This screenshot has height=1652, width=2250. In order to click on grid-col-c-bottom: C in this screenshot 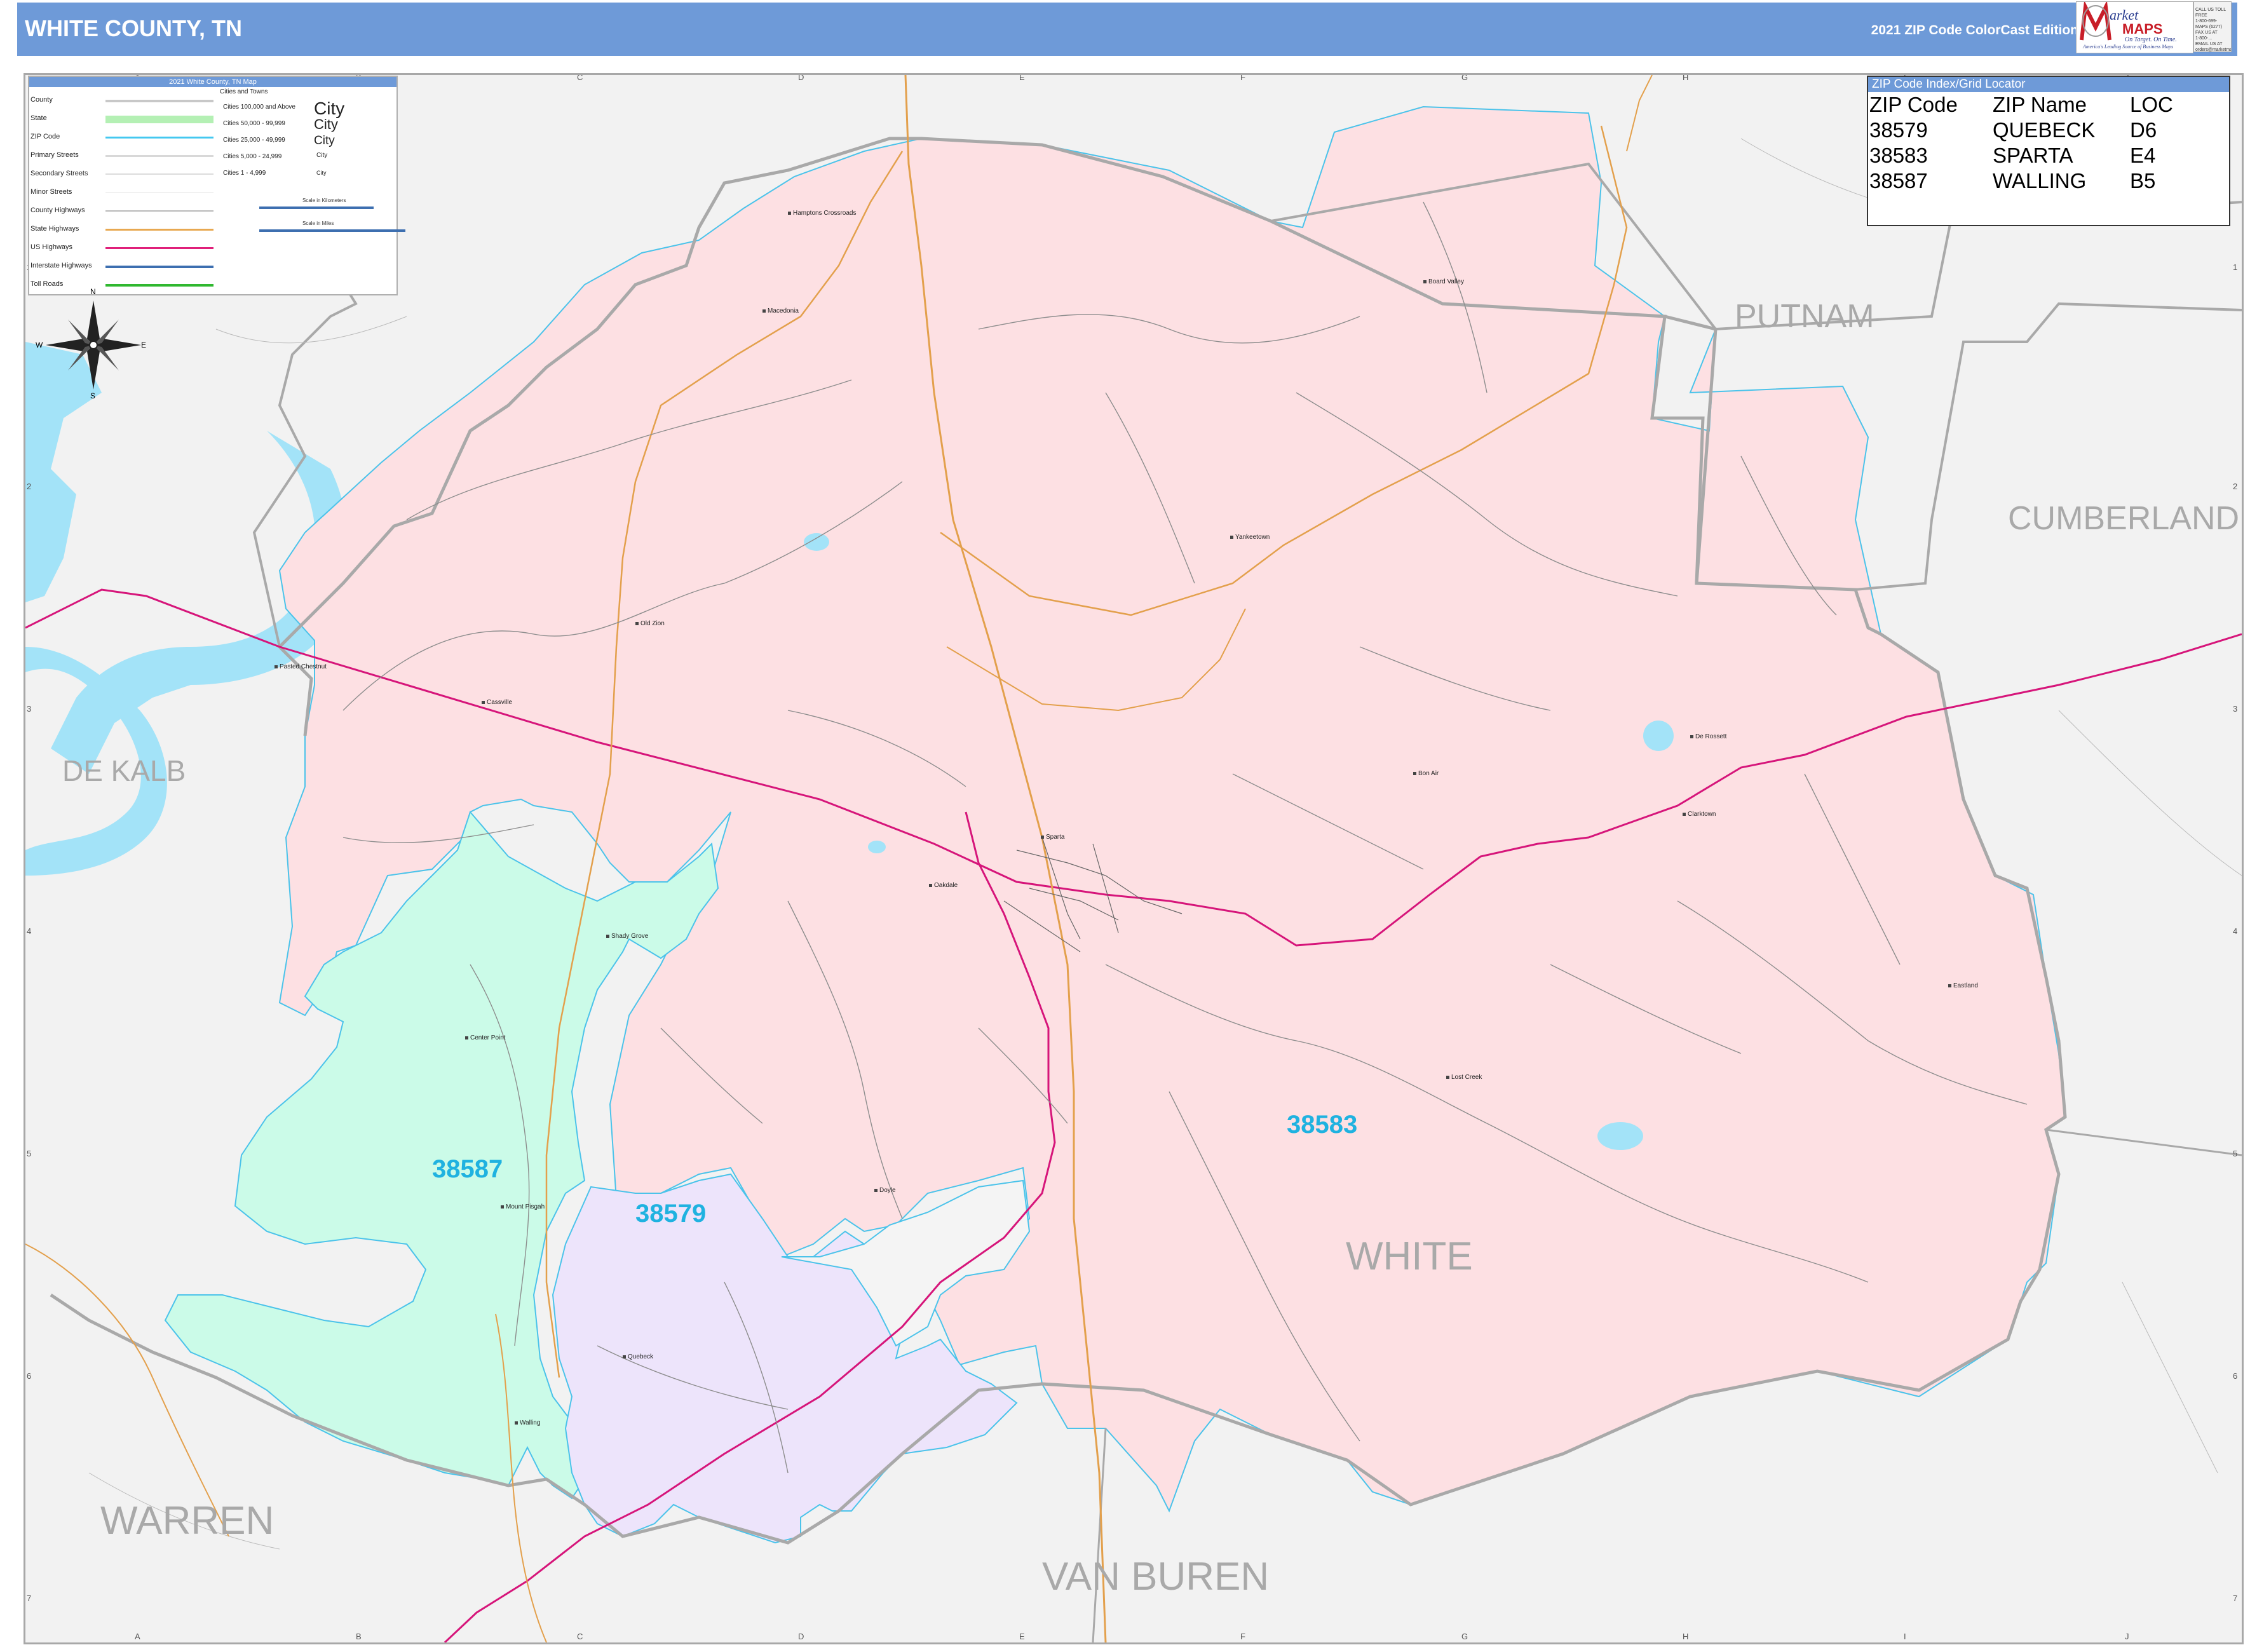, I will do `click(580, 1636)`.